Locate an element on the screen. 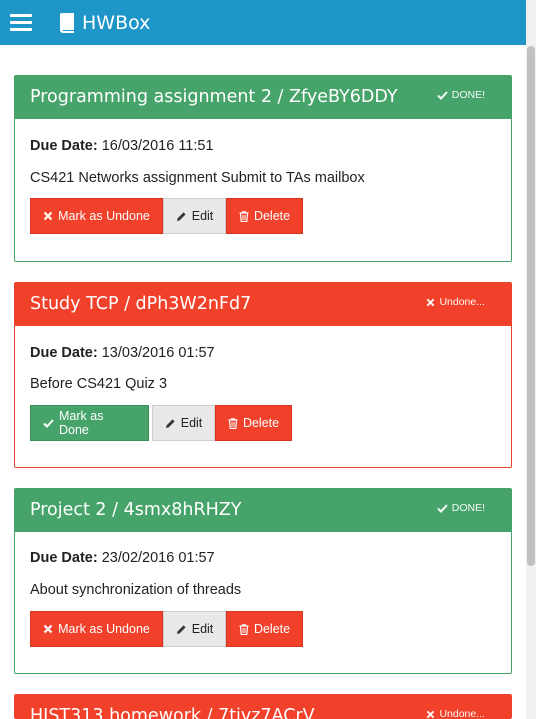  card-title: HIST313 homework / 7tivz7ACrV is located at coordinates (172, 712).